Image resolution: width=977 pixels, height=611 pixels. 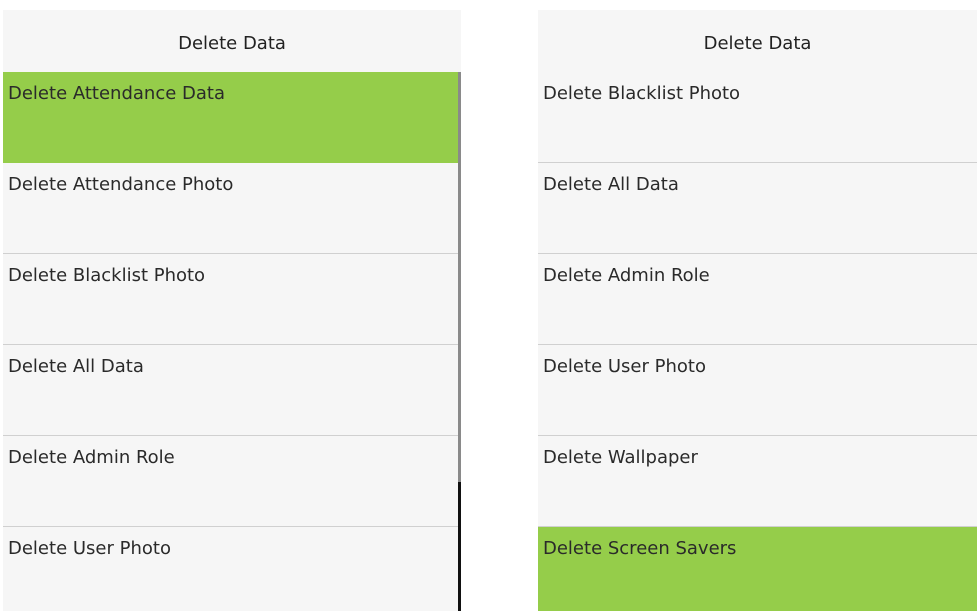 I want to click on scrollbar, so click(x=459, y=341).